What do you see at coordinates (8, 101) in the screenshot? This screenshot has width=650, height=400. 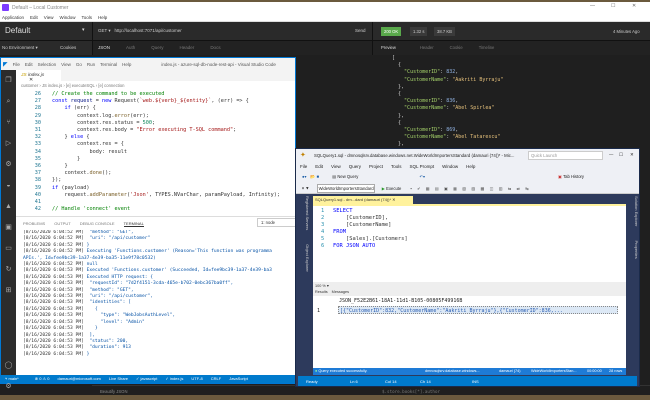 I see `search-icon: ⌕` at bounding box center [8, 101].